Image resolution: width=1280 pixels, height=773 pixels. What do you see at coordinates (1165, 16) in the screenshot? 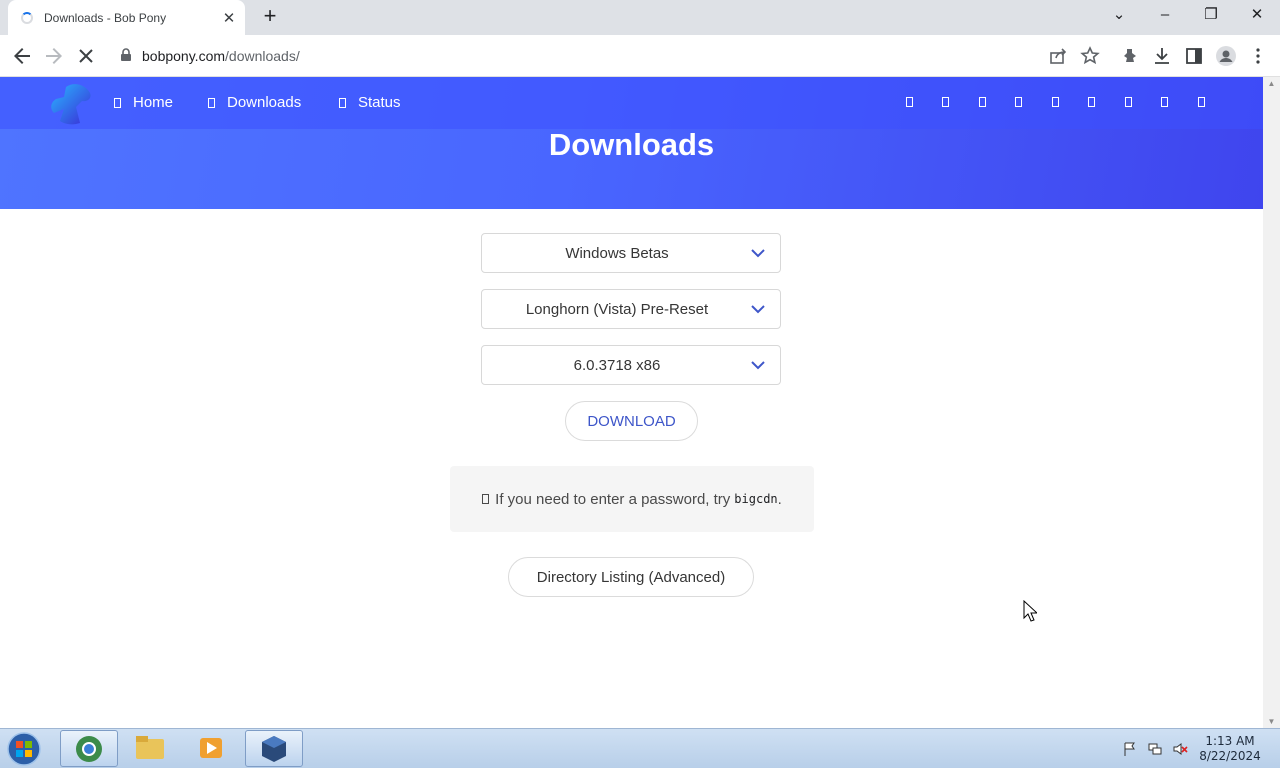
I see `minimize-button: –` at bounding box center [1165, 16].